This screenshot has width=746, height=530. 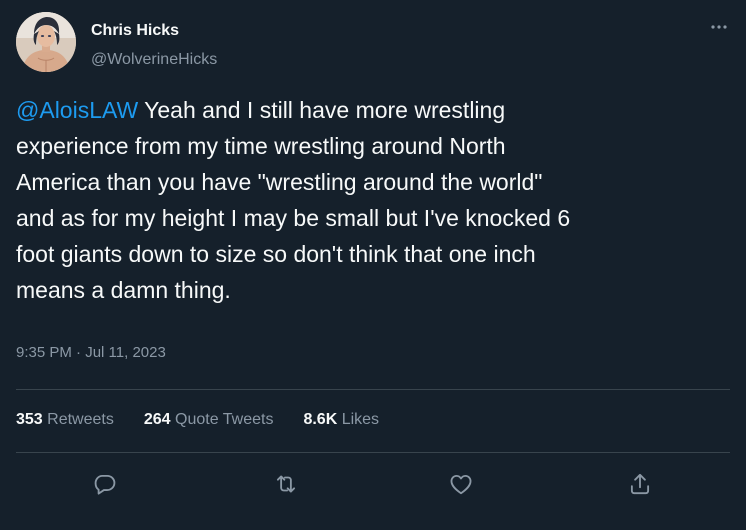 I want to click on share-icon, so click(x=640, y=484).